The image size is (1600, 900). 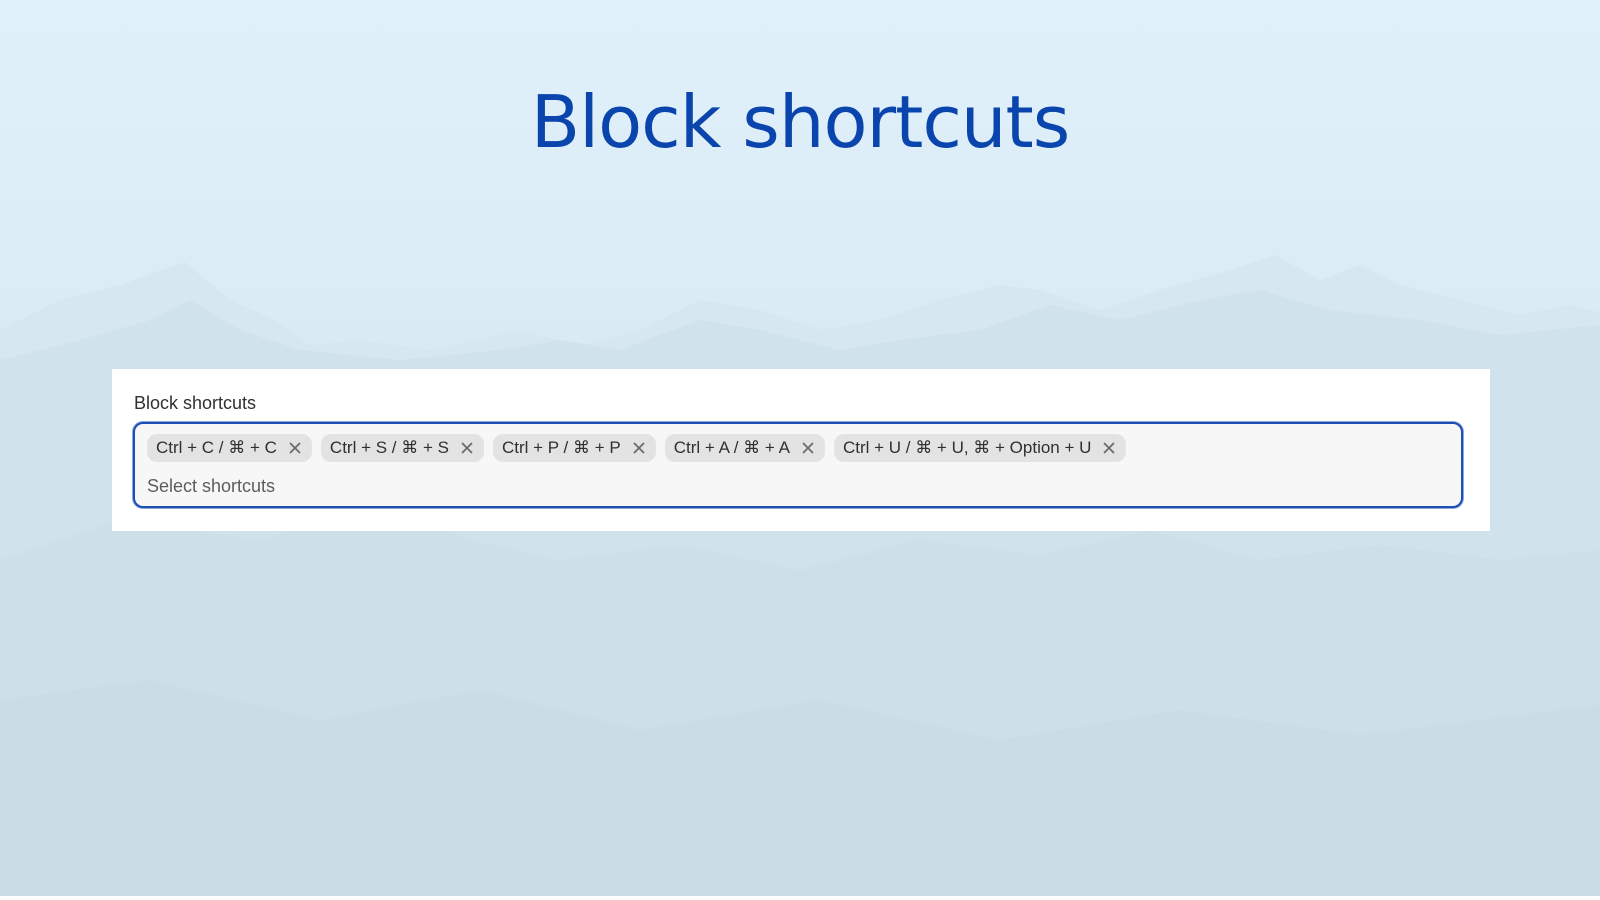 I want to click on shortcut-chip-view-source: Ctrl + U / ⌘ + U, ⌘ + Option + U, so click(x=980, y=448).